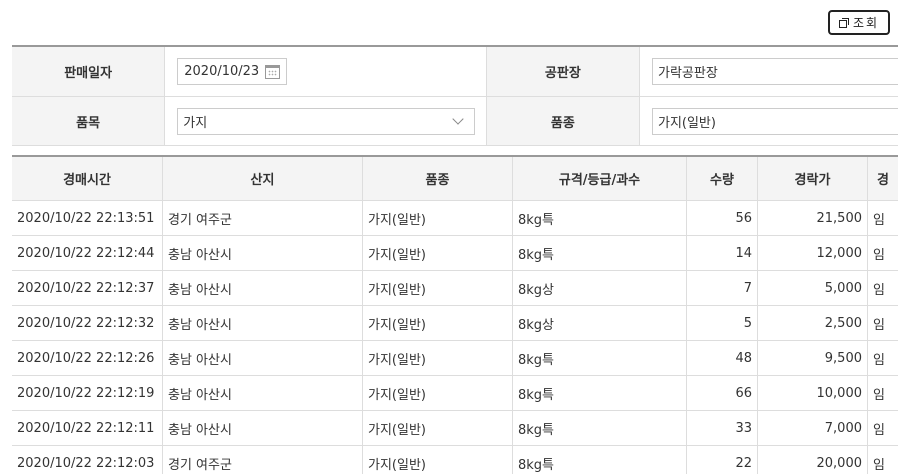 The image size is (898, 474). Describe the element at coordinates (866, 23) in the screenshot. I see `search-button-label: 조회` at that location.